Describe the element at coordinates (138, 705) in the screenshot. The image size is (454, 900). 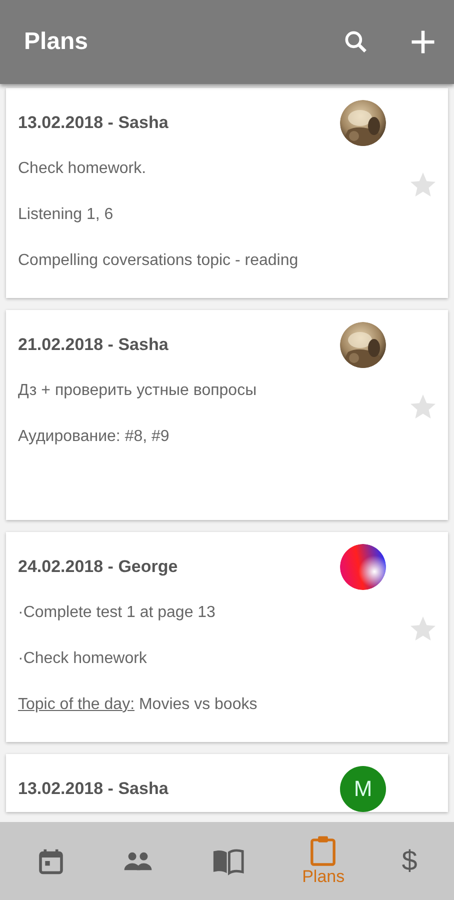
I see `plan-line: Topic of the day: Movies vs books` at that location.